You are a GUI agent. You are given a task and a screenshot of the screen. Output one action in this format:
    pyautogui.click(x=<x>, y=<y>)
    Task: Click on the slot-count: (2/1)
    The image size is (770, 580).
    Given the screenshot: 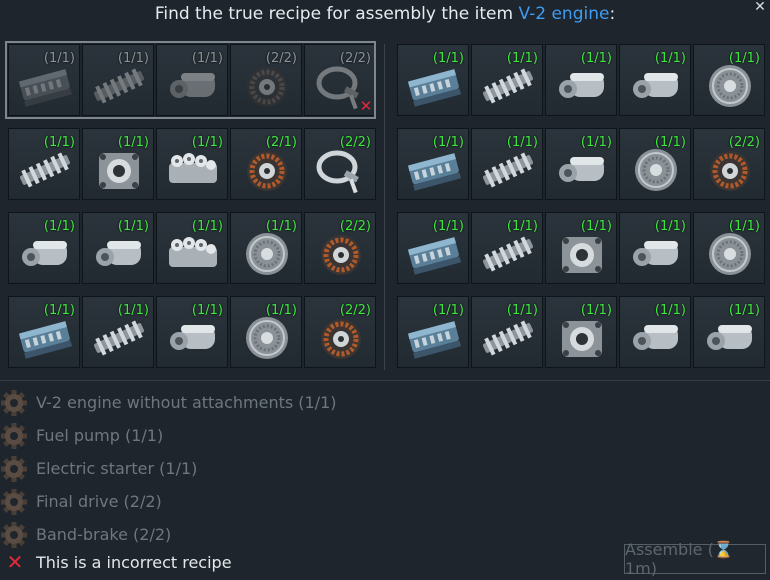 What is the action you would take?
    pyautogui.click(x=281, y=142)
    